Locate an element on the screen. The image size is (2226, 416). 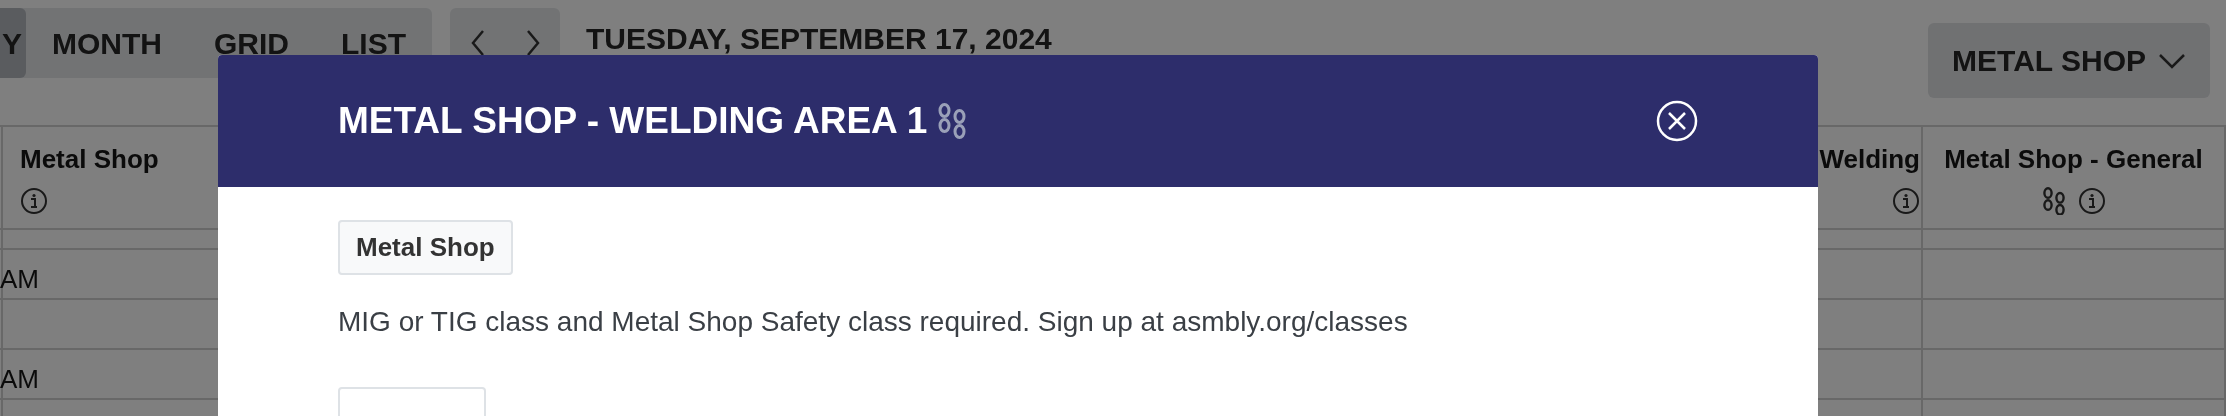
next-icon is located at coordinates (532, 43).